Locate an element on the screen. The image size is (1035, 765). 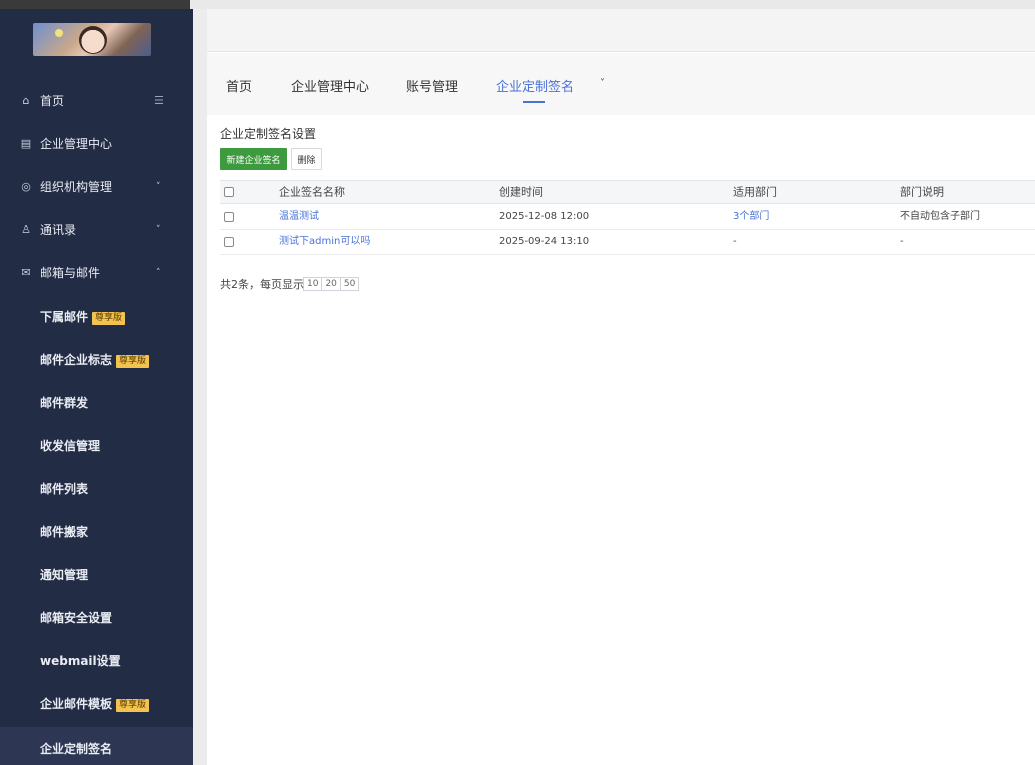
sidebar-subitem-webmail: webmail设置 is located at coordinates (96, 660).